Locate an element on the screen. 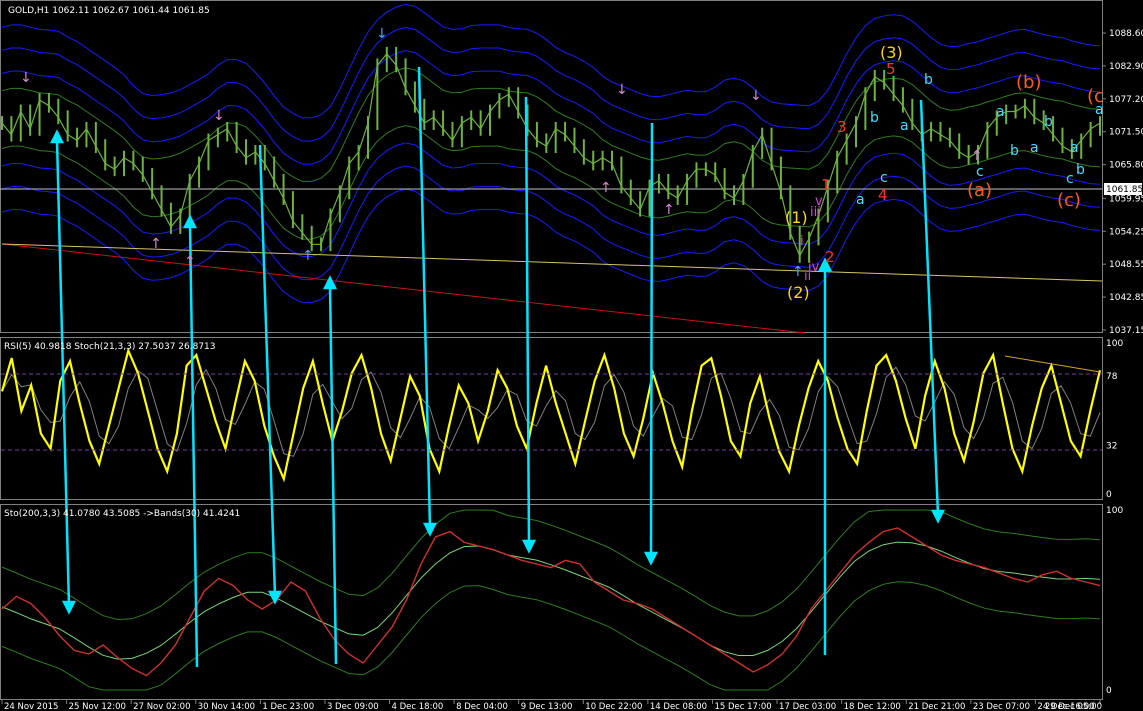  rsi-tick-label: 0 is located at coordinates (1109, 495).